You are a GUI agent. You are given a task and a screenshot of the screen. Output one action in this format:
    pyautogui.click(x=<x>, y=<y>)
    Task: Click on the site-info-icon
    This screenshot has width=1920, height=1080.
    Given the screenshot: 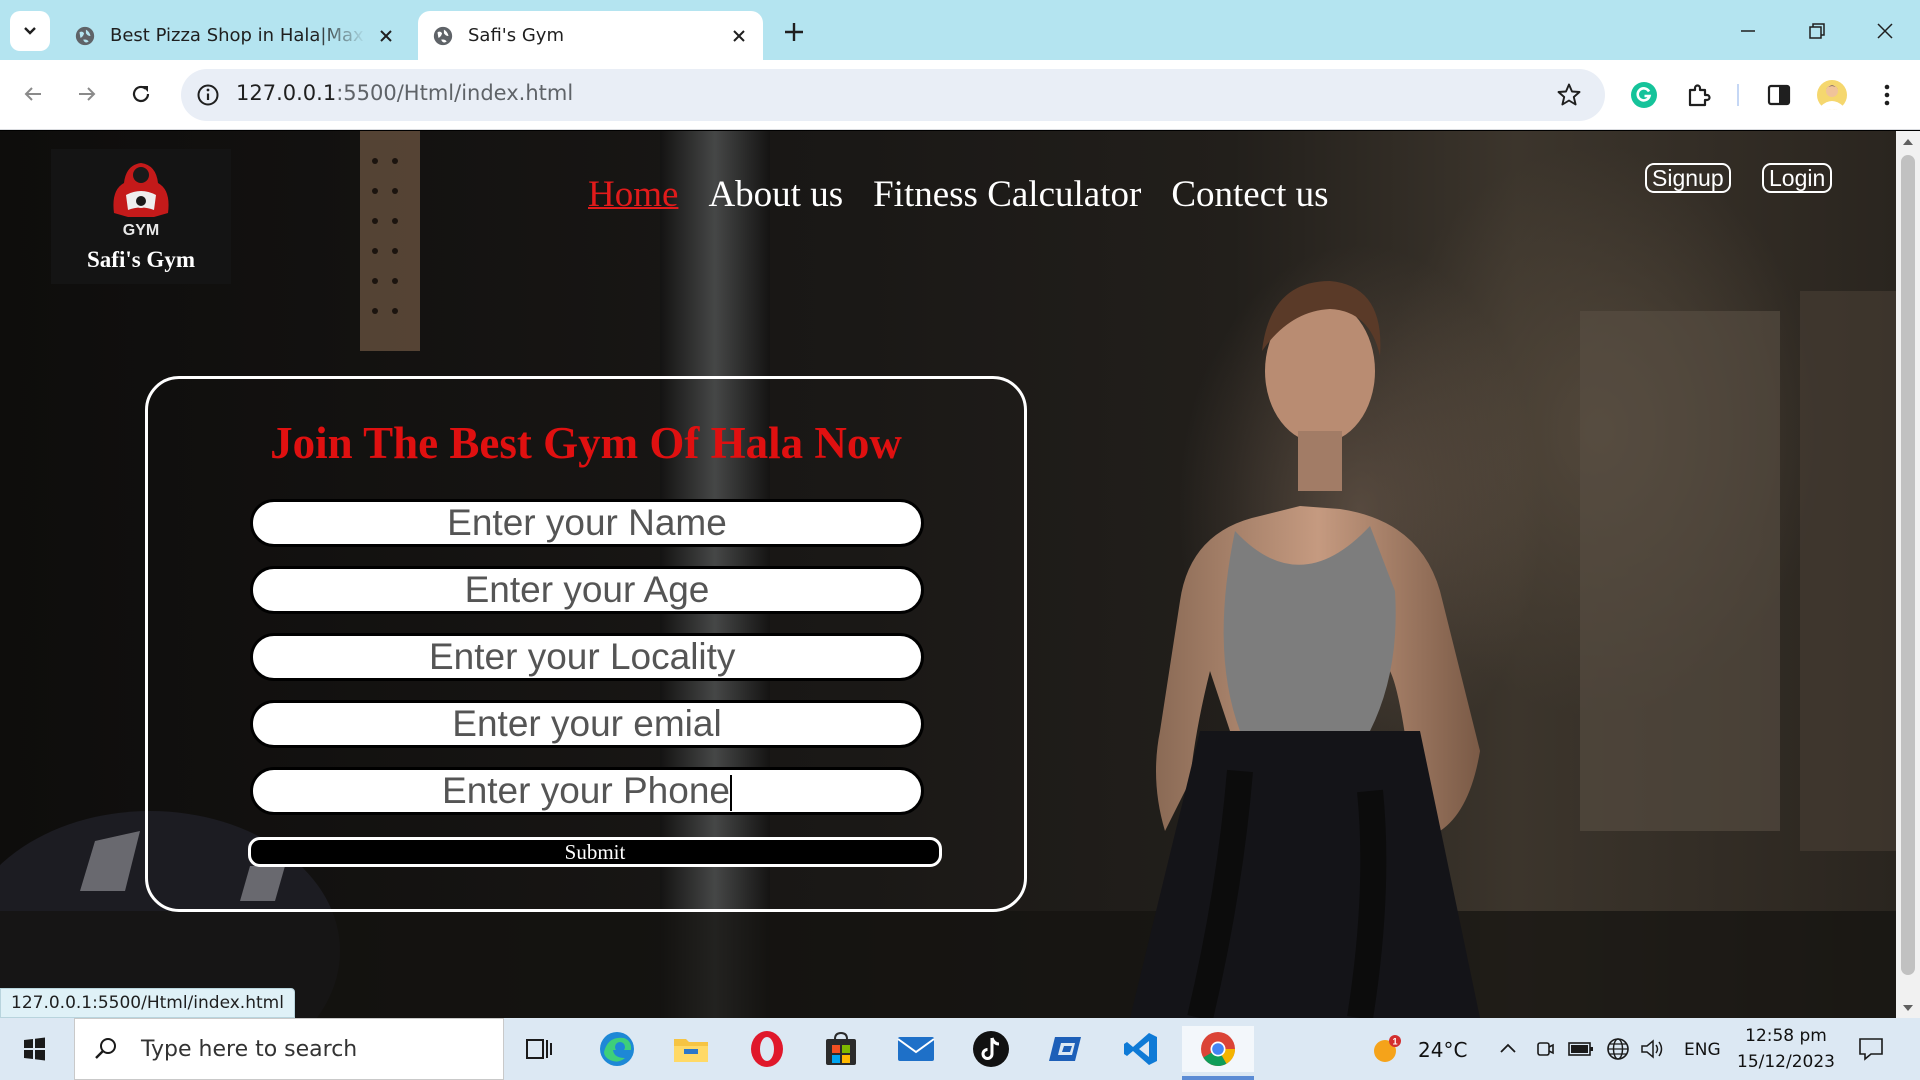 What is the action you would take?
    pyautogui.click(x=208, y=95)
    